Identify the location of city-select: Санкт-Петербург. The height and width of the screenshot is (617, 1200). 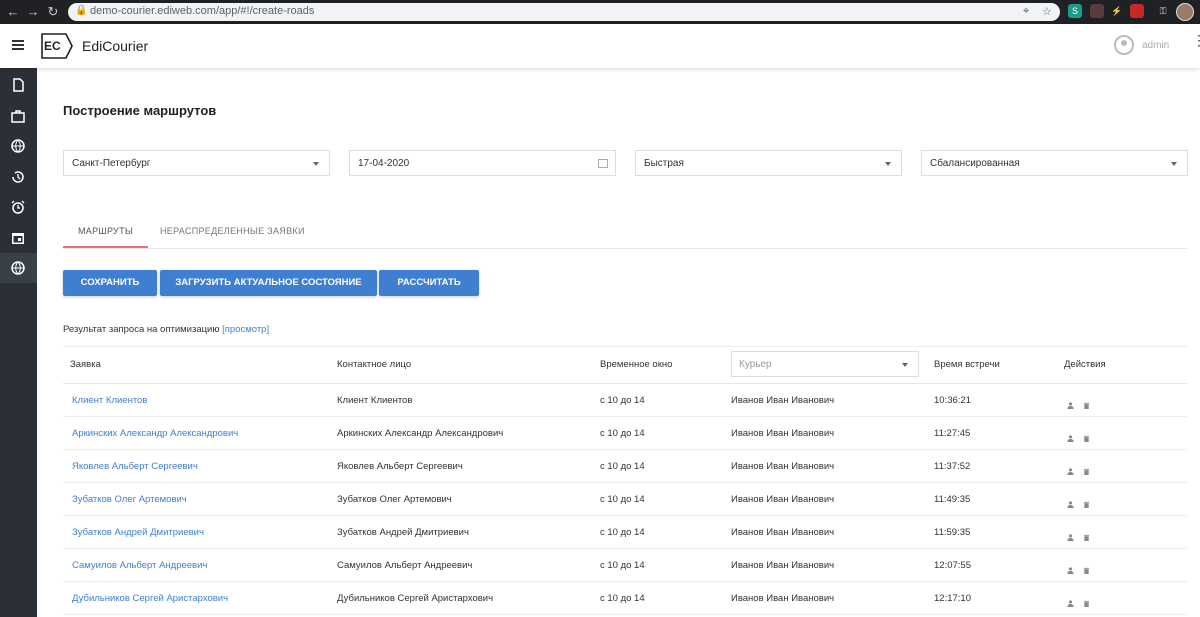
(196, 163).